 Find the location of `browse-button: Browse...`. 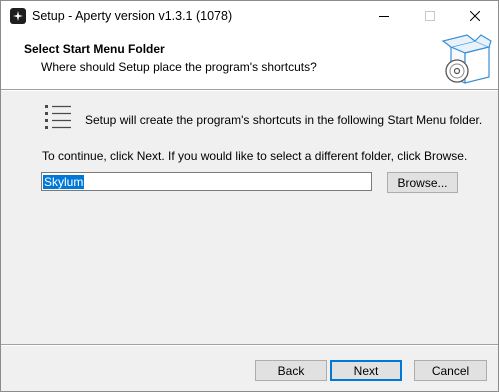

browse-button: Browse... is located at coordinates (422, 182).